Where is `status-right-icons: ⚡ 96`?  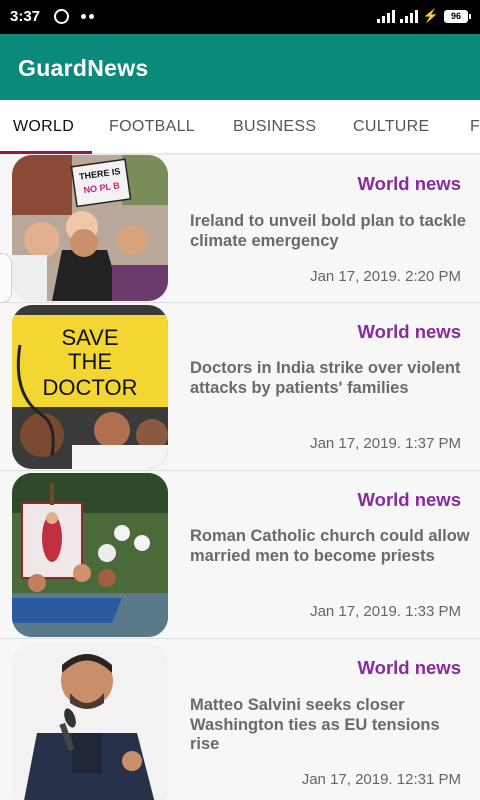 status-right-icons: ⚡ 96 is located at coordinates (423, 15).